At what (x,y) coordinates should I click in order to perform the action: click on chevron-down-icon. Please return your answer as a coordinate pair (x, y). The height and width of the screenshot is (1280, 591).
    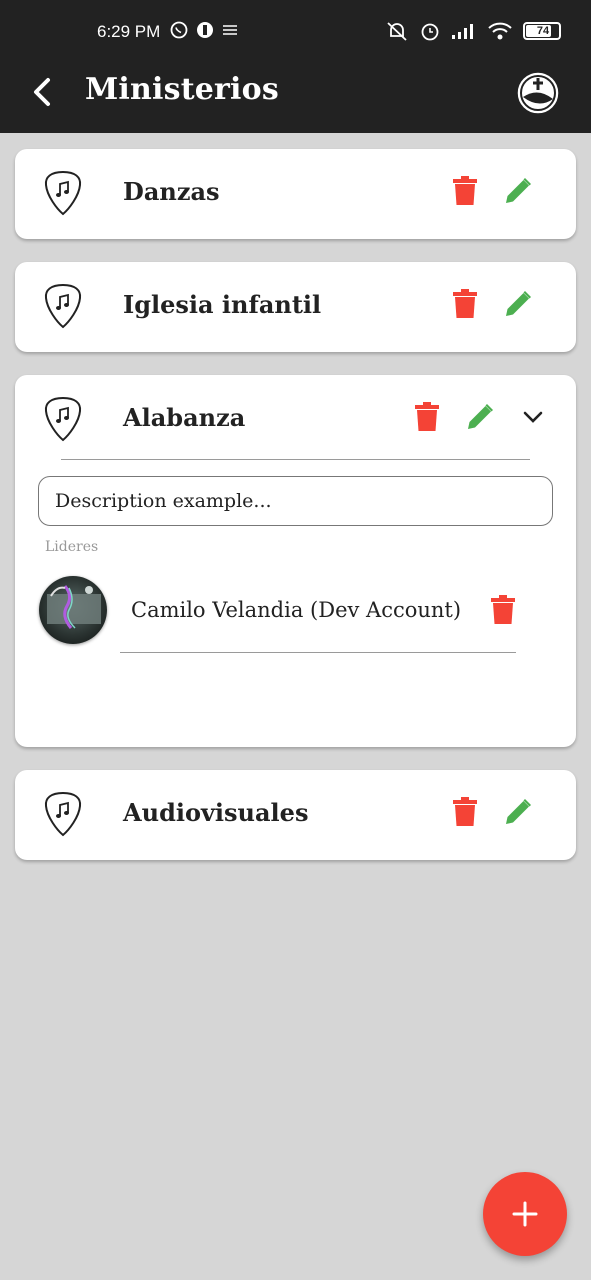
    Looking at the image, I should click on (533, 417).